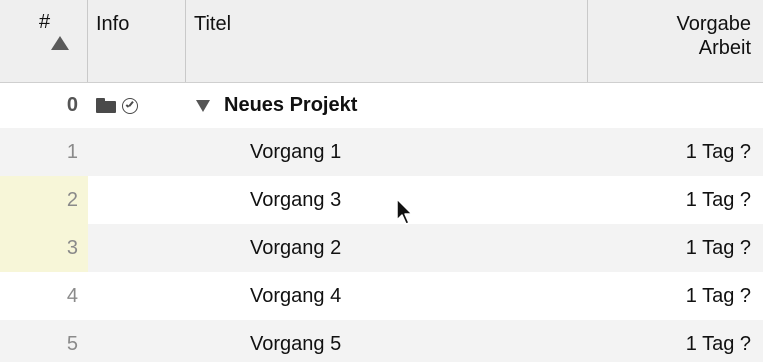 This screenshot has width=763, height=362. I want to click on table-row: 5 Vorgang 5 1 Tag ?, so click(381, 341).